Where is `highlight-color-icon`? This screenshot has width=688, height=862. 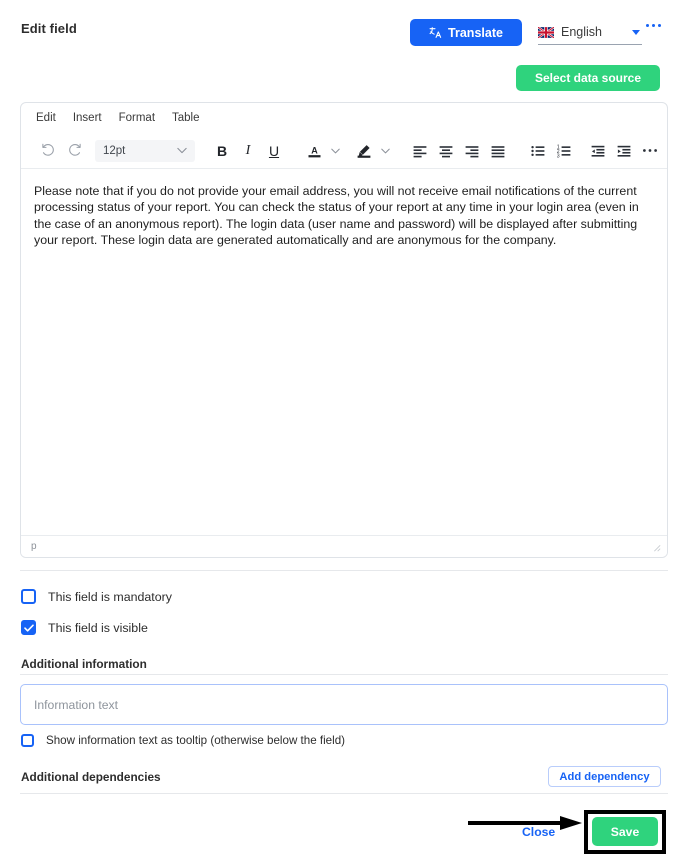
highlight-color-icon is located at coordinates (364, 151).